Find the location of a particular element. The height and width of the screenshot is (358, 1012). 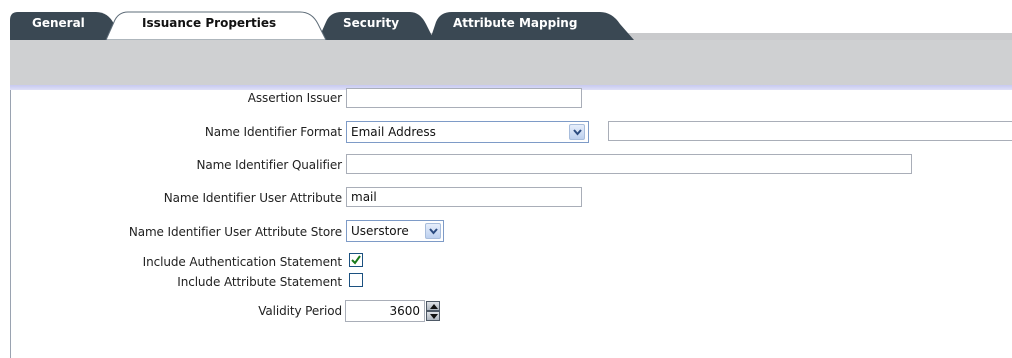

include-authentication-statement-label: Include Authentication Statement is located at coordinates (242, 262).